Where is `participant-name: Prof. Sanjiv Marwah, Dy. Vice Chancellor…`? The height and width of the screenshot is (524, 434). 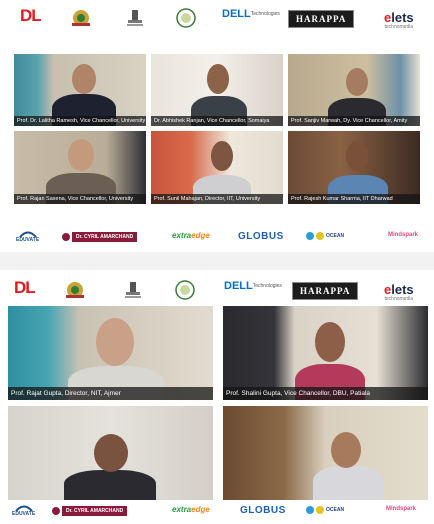
participant-name: Prof. Sanjiv Marwah, Dy. Vice Chancellor… is located at coordinates (354, 121).